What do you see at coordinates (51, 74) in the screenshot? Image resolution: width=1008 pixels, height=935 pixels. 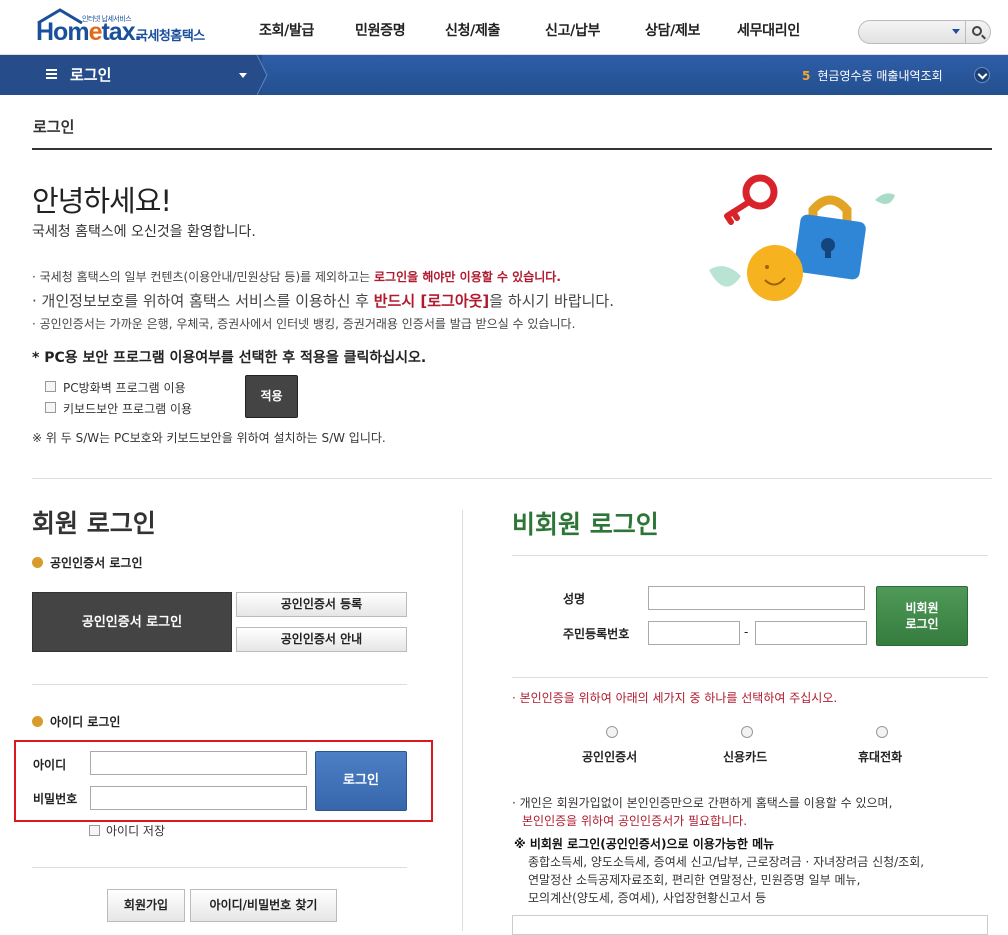 I see `hamburger-icon` at bounding box center [51, 74].